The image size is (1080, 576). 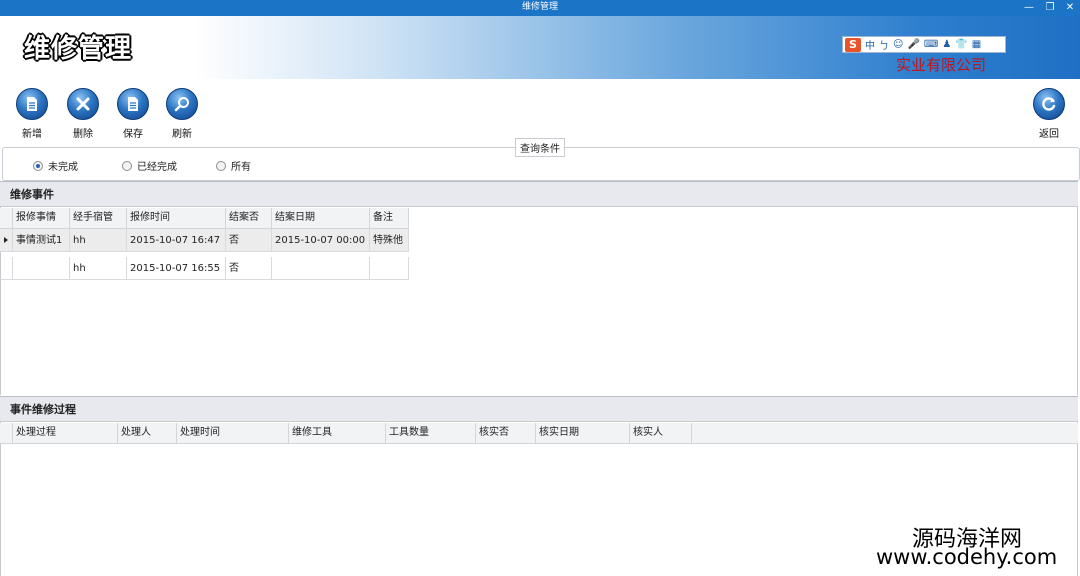 I want to click on column-header: 处理时间, so click(x=233, y=433).